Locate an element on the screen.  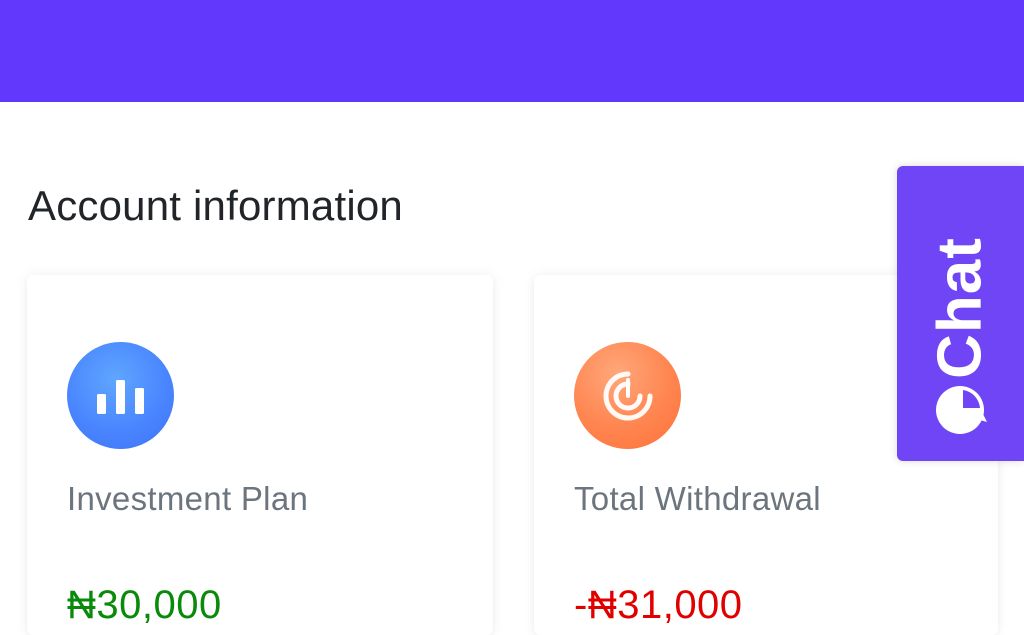
total-withdrawal-label: Total Withdrawal is located at coordinates (697, 498).